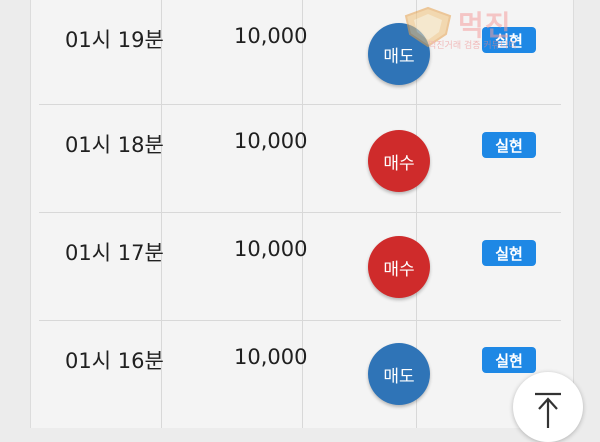 The image size is (600, 442). I want to click on trade-time: 01시 18분, so click(114, 145).